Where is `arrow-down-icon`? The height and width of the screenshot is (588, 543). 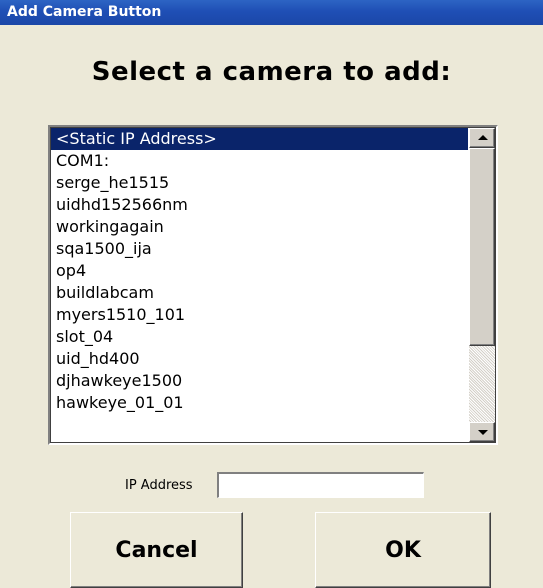 arrow-down-icon is located at coordinates (483, 432).